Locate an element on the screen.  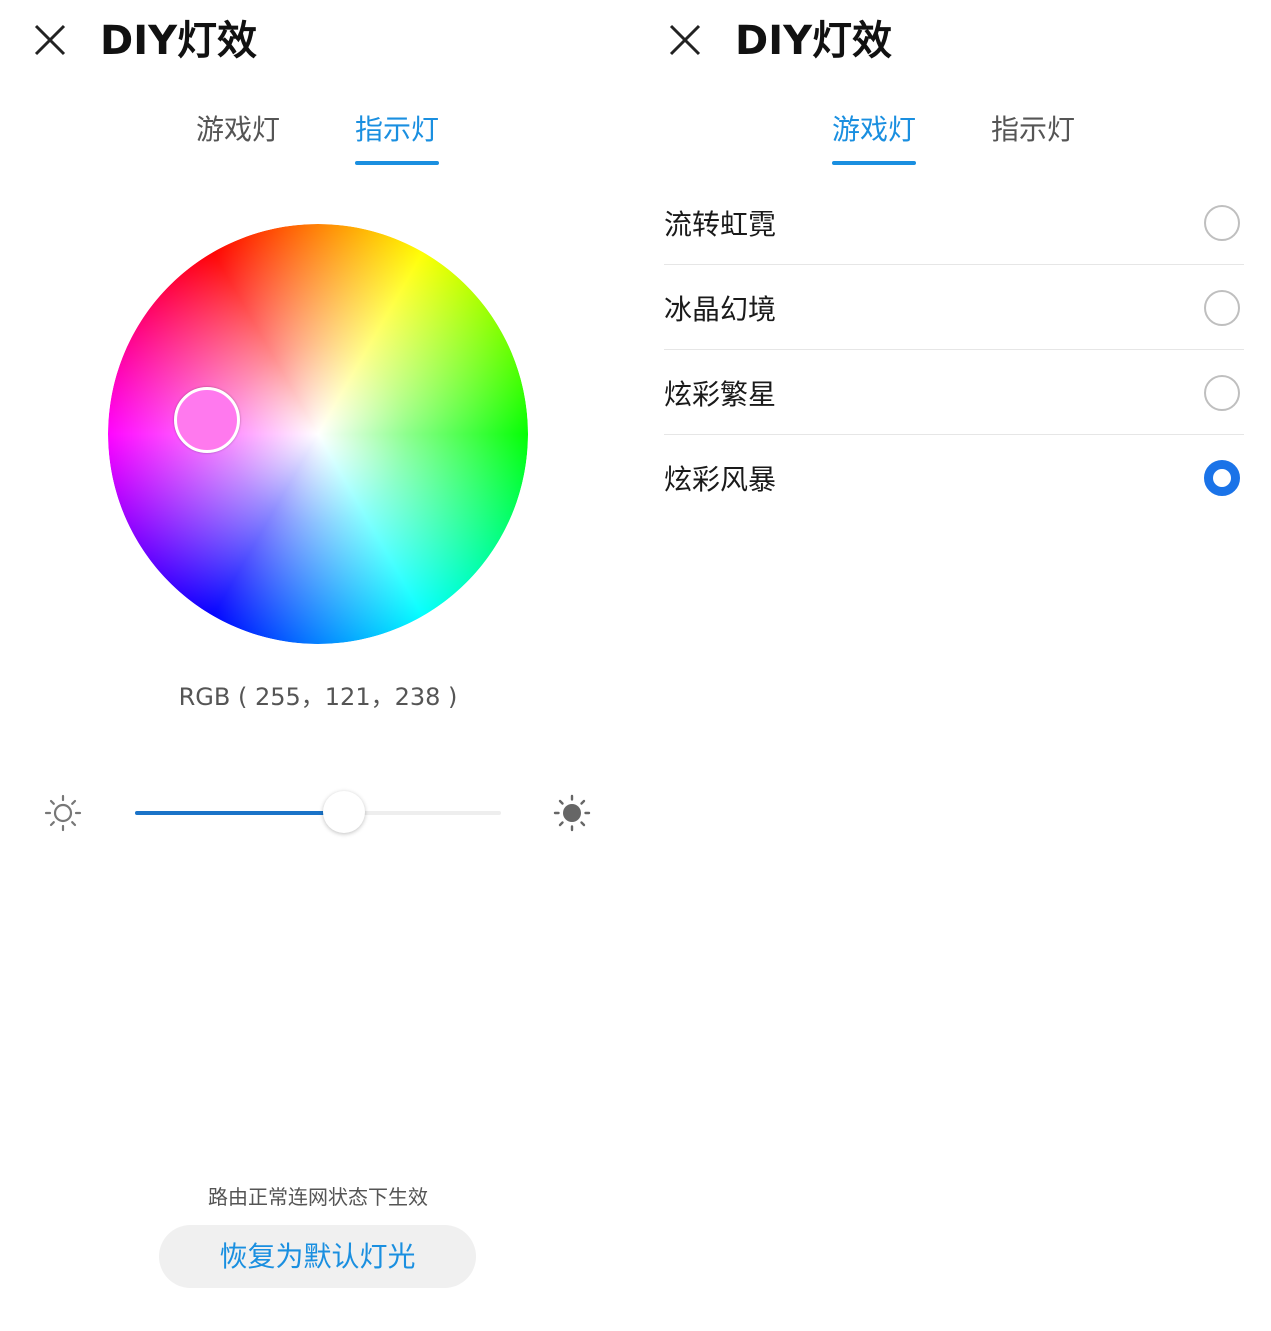
network-hint-text: 路由正常连网状态下生效 is located at coordinates (318, 1197).